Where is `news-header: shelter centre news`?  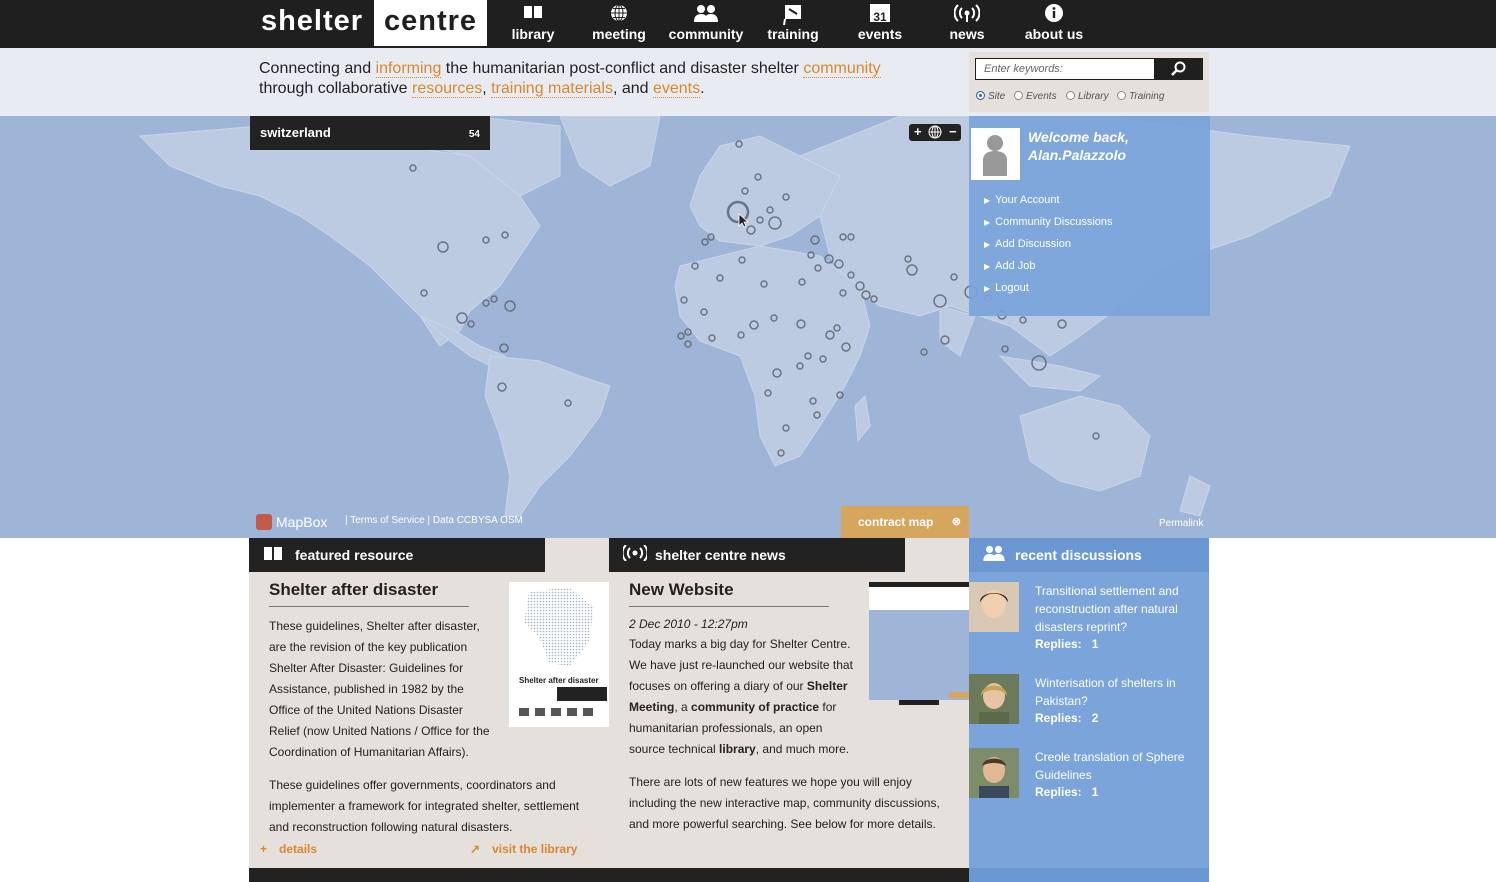 news-header: shelter centre news is located at coordinates (757, 555).